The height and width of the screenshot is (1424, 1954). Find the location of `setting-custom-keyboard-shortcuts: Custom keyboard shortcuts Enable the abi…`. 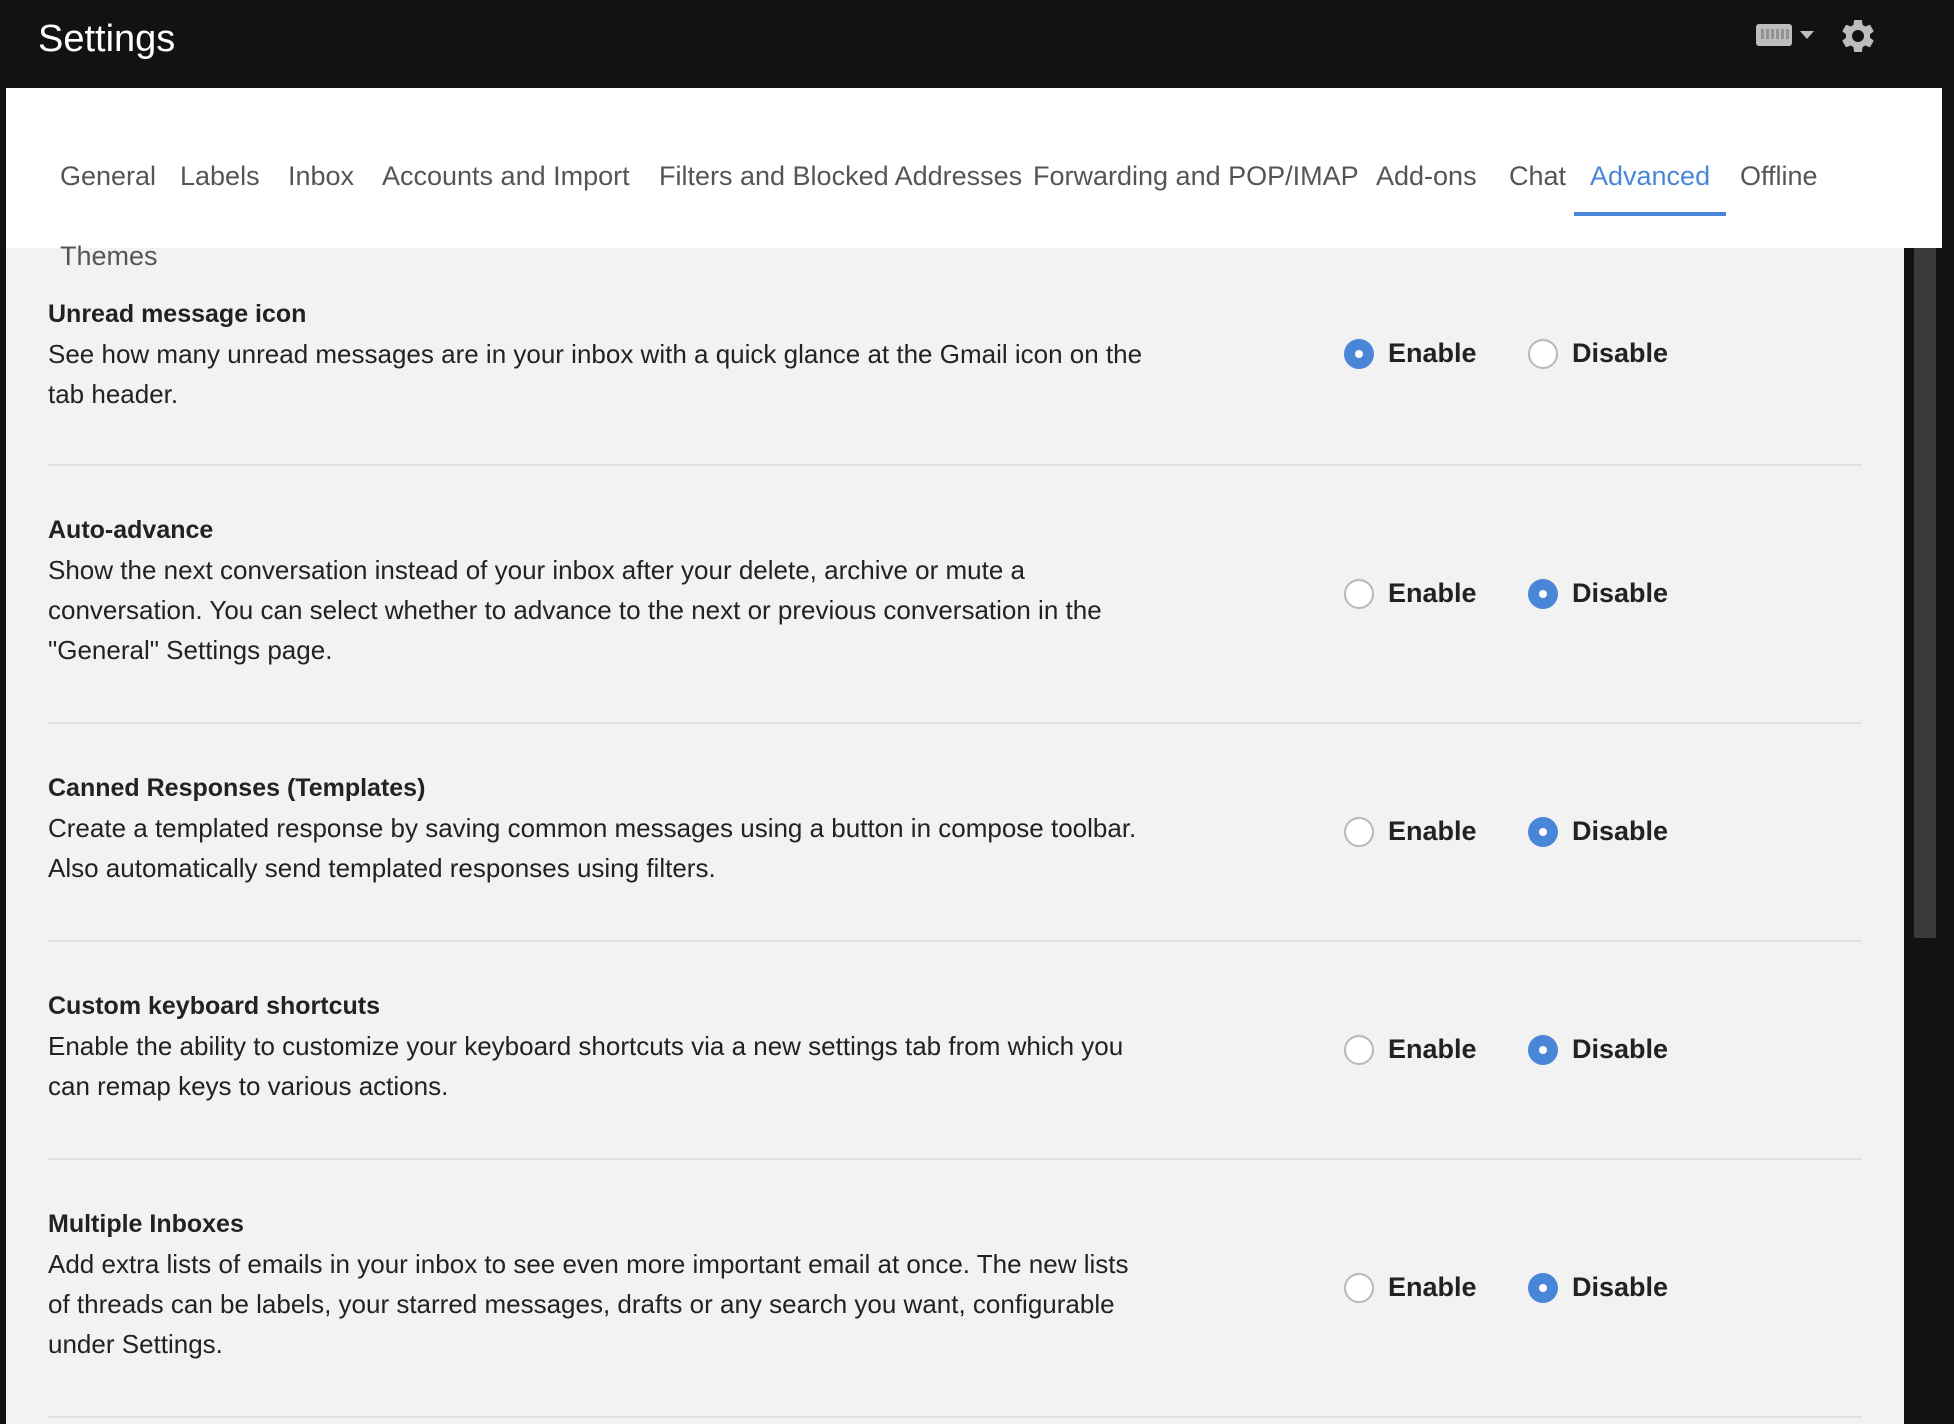

setting-custom-keyboard-shortcuts: Custom keyboard shortcuts Enable the abi… is located at coordinates (955, 1076).